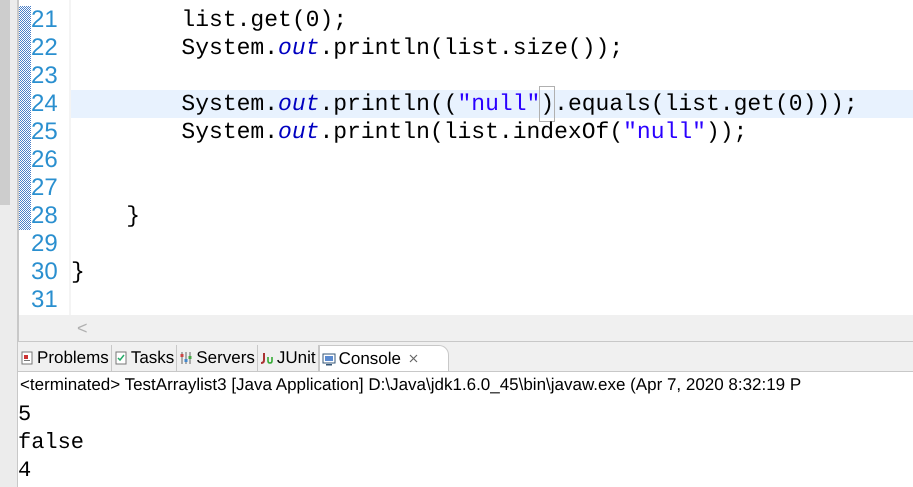  I want to click on line-number: 28, so click(44, 216).